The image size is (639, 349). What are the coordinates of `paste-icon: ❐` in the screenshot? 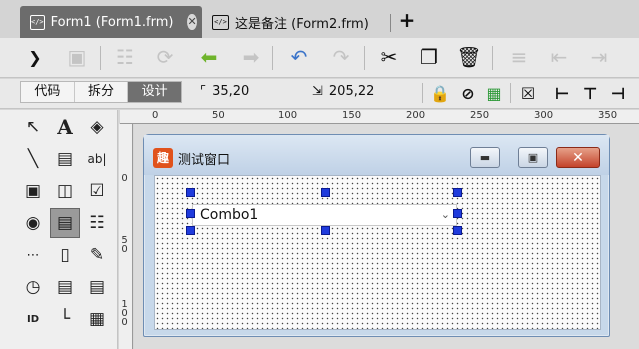 It's located at (429, 57).